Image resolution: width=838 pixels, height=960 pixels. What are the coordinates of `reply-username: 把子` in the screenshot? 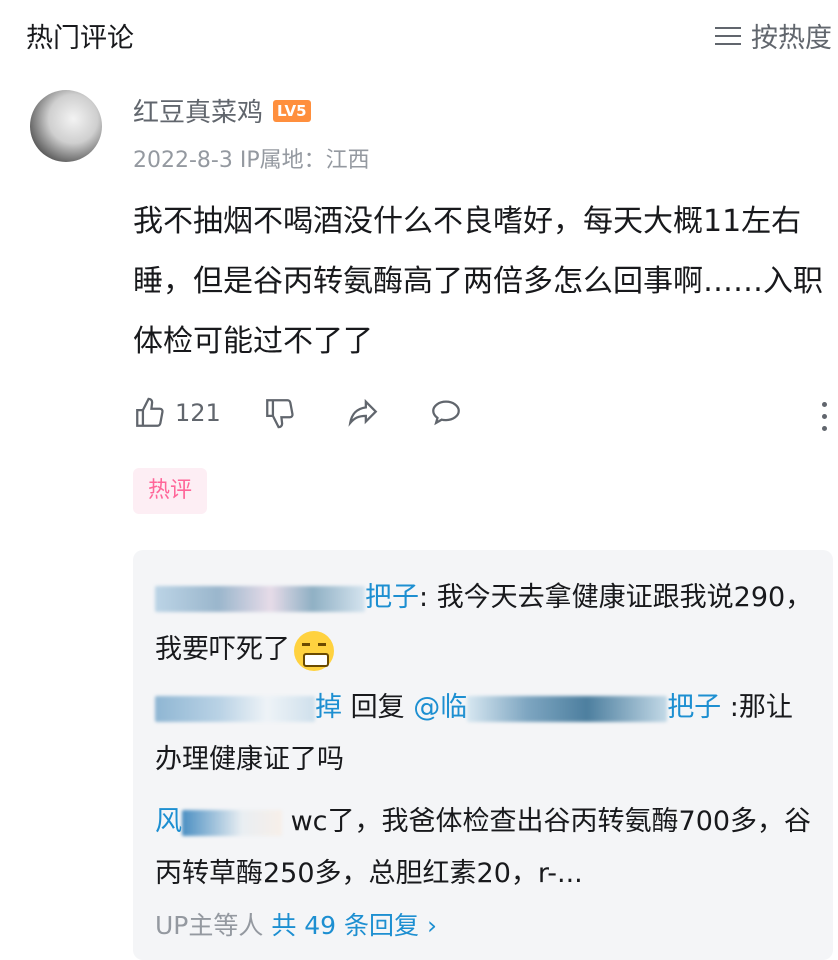 It's located at (287, 597).